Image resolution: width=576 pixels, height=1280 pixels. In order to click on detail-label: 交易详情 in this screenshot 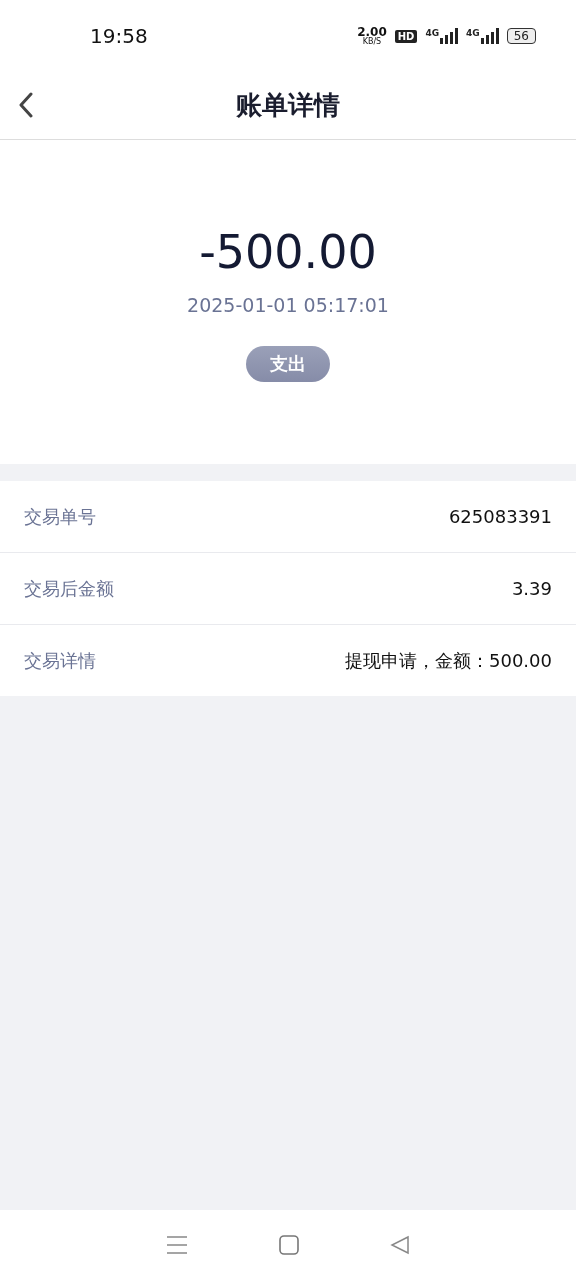, I will do `click(60, 660)`.